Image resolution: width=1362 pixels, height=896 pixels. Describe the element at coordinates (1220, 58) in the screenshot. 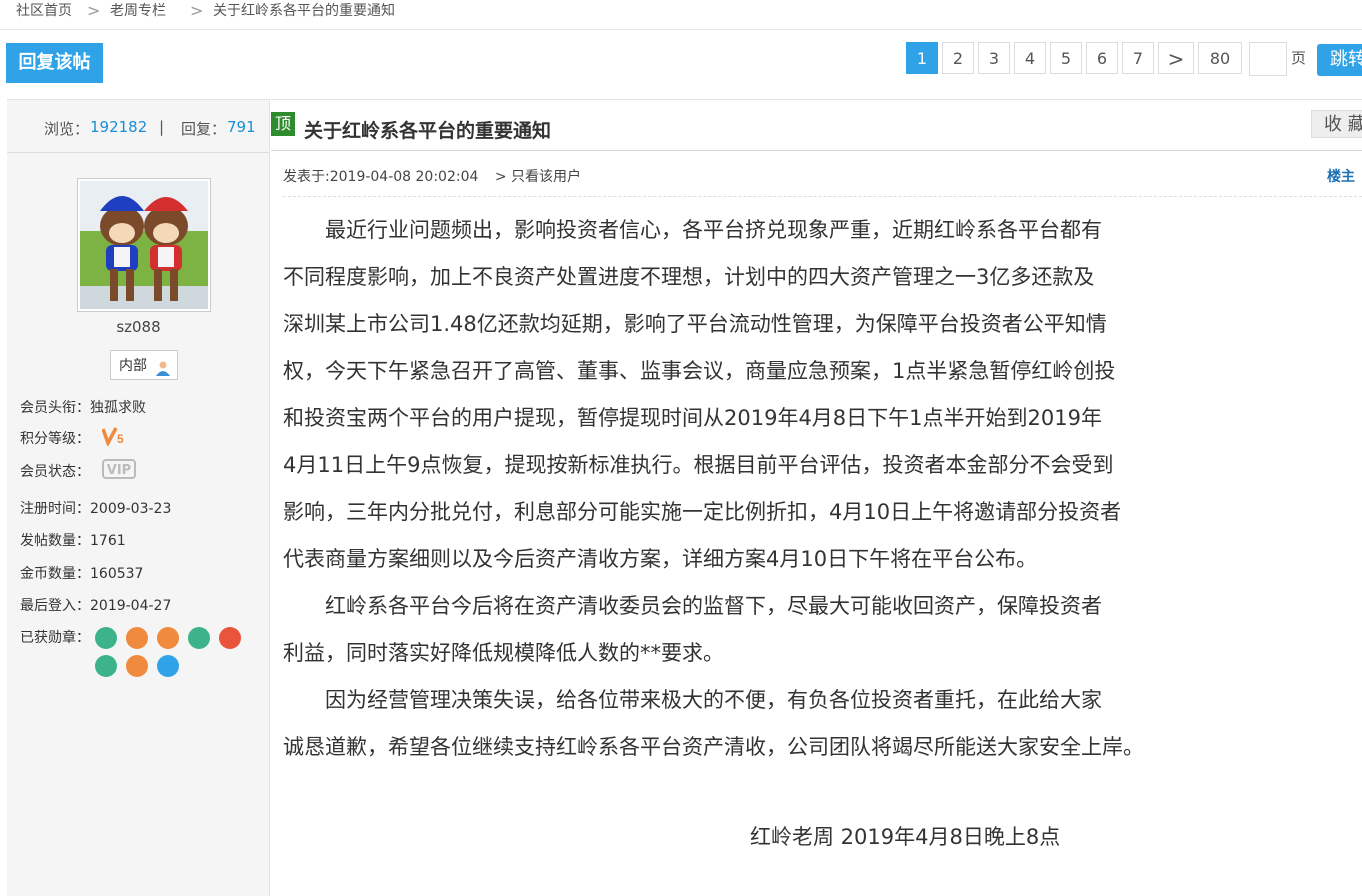

I see `last-page-button: 80` at that location.